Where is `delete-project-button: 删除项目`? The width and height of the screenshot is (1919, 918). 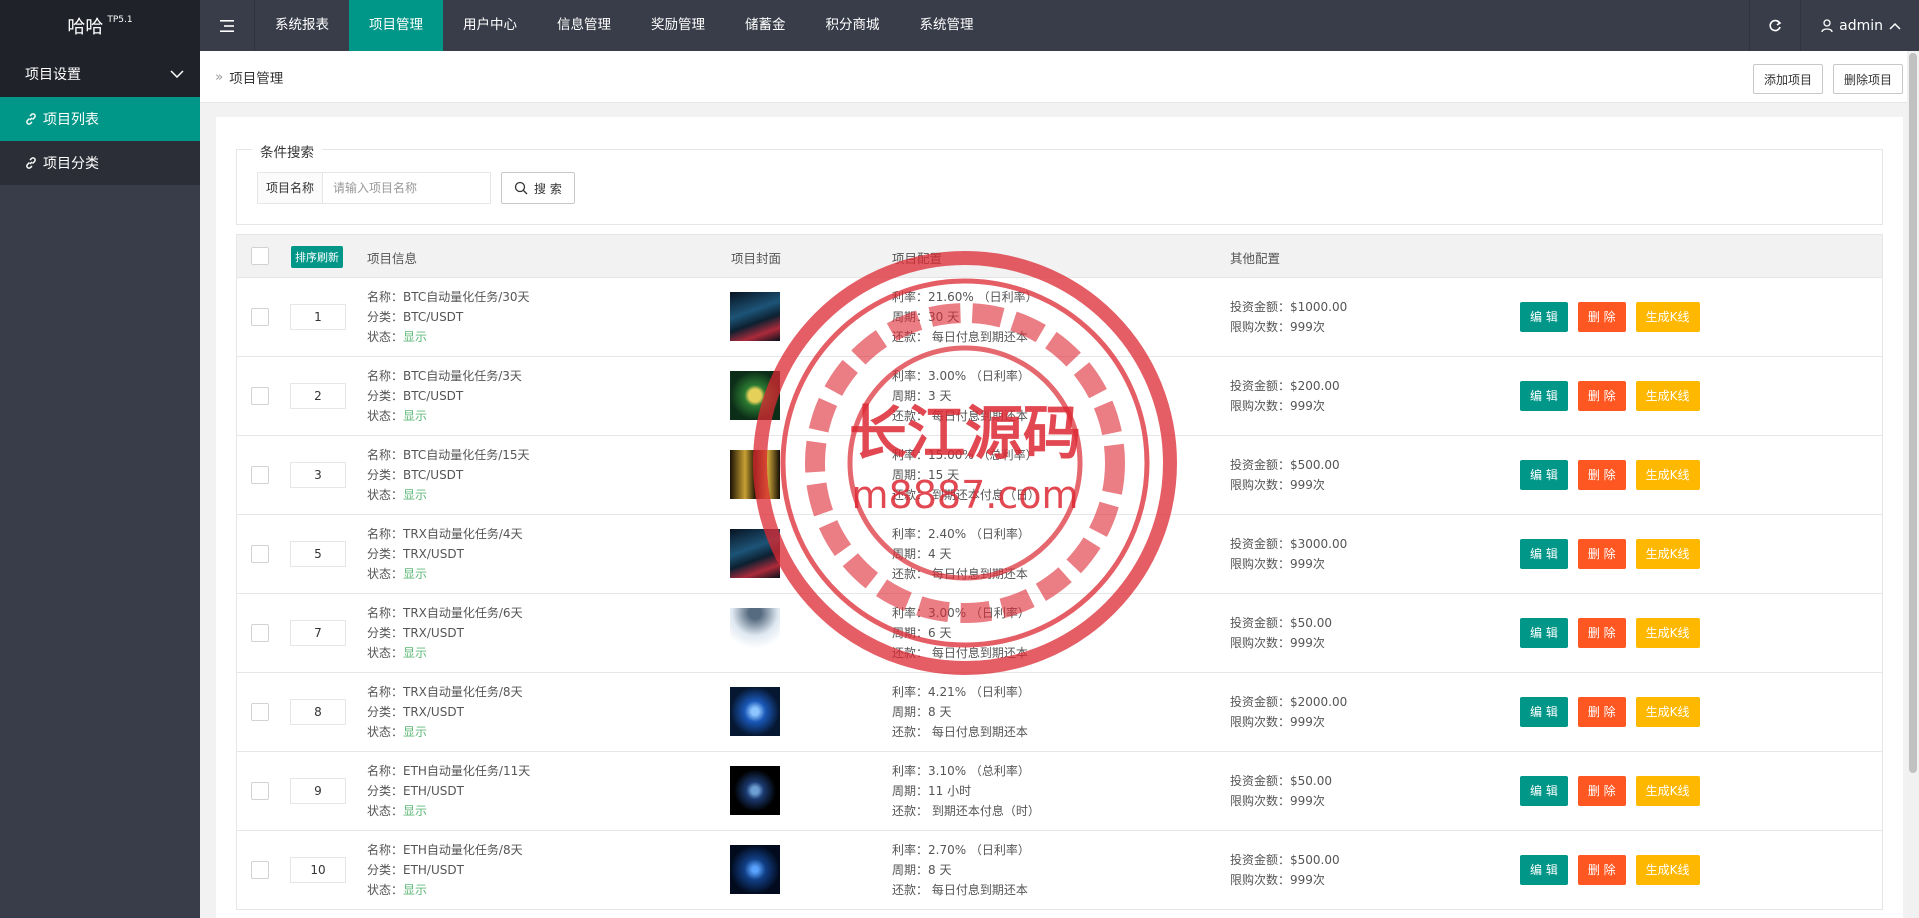
delete-project-button: 删除项目 is located at coordinates (1867, 79).